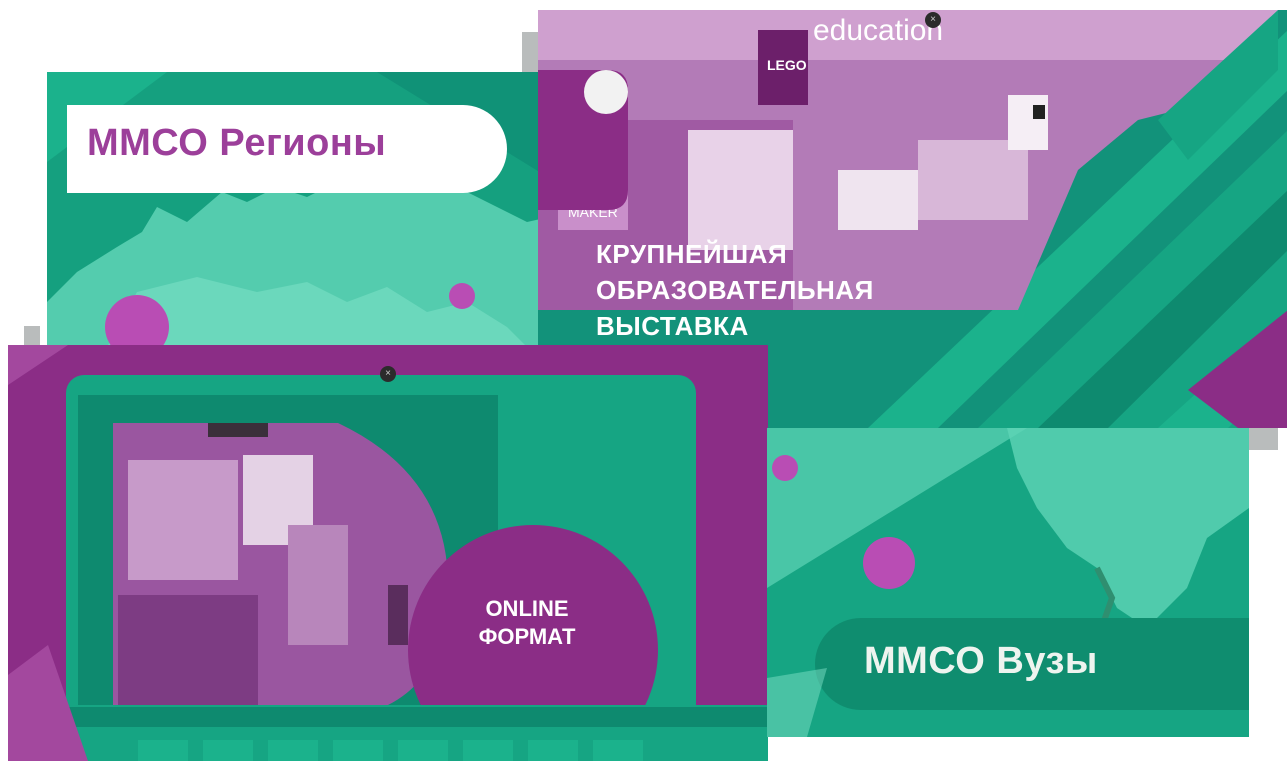 The width and height of the screenshot is (1287, 761). Describe the element at coordinates (527, 608) in the screenshot. I see `label-line: ONLINE` at that location.